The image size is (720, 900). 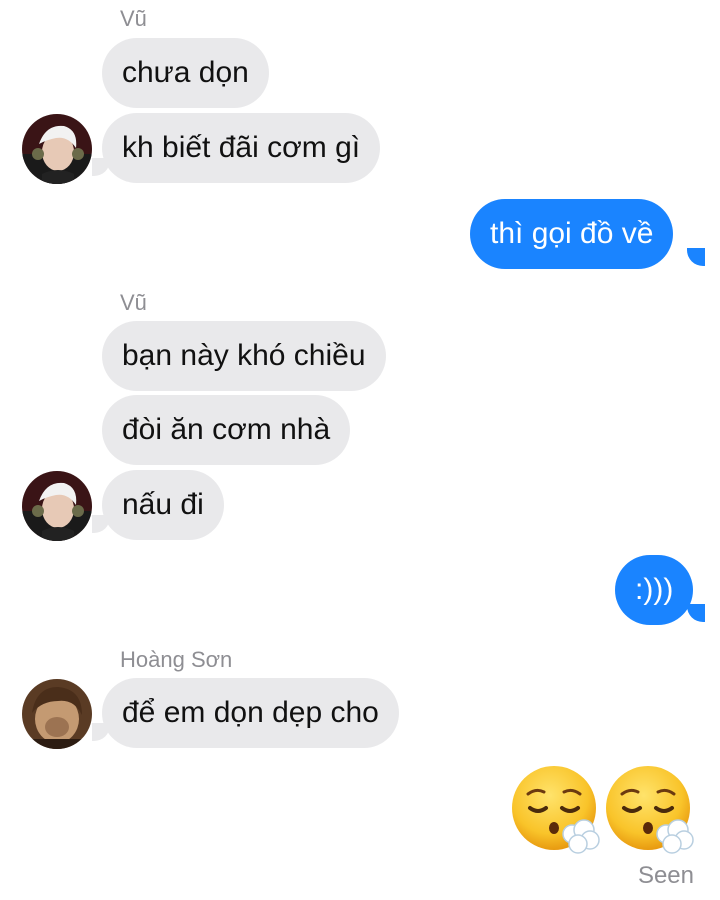 I want to click on sender-name: Hoàng Sơn, so click(x=176, y=659).